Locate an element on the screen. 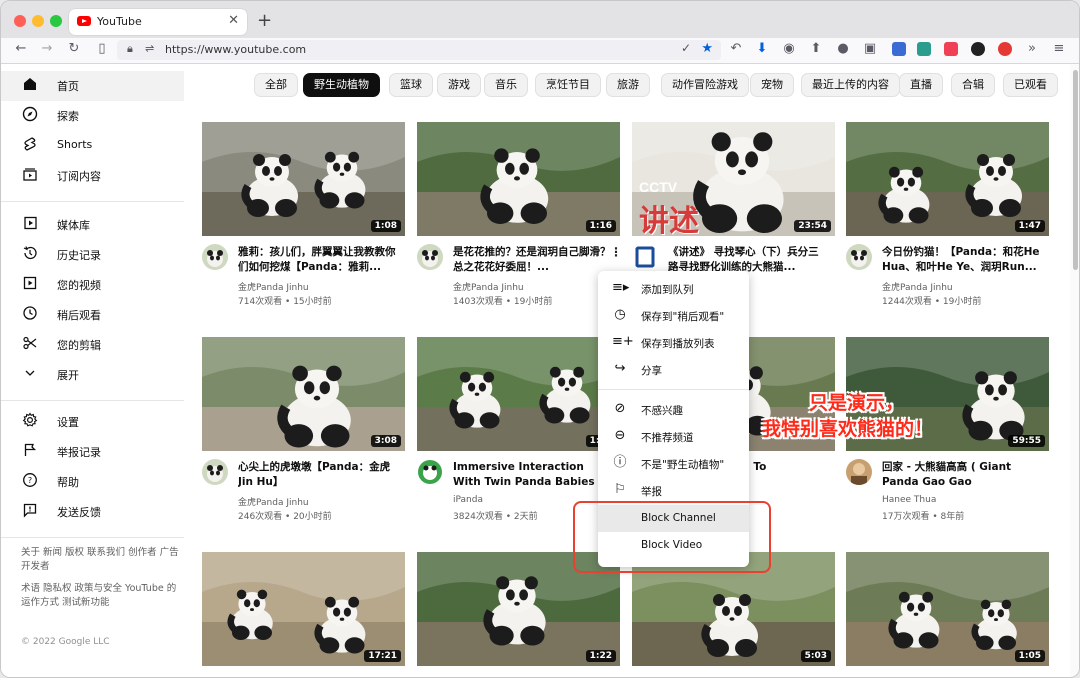 The image size is (1080, 678). menu-item-: ≡+ 保存到播放列表 is located at coordinates (673, 342).